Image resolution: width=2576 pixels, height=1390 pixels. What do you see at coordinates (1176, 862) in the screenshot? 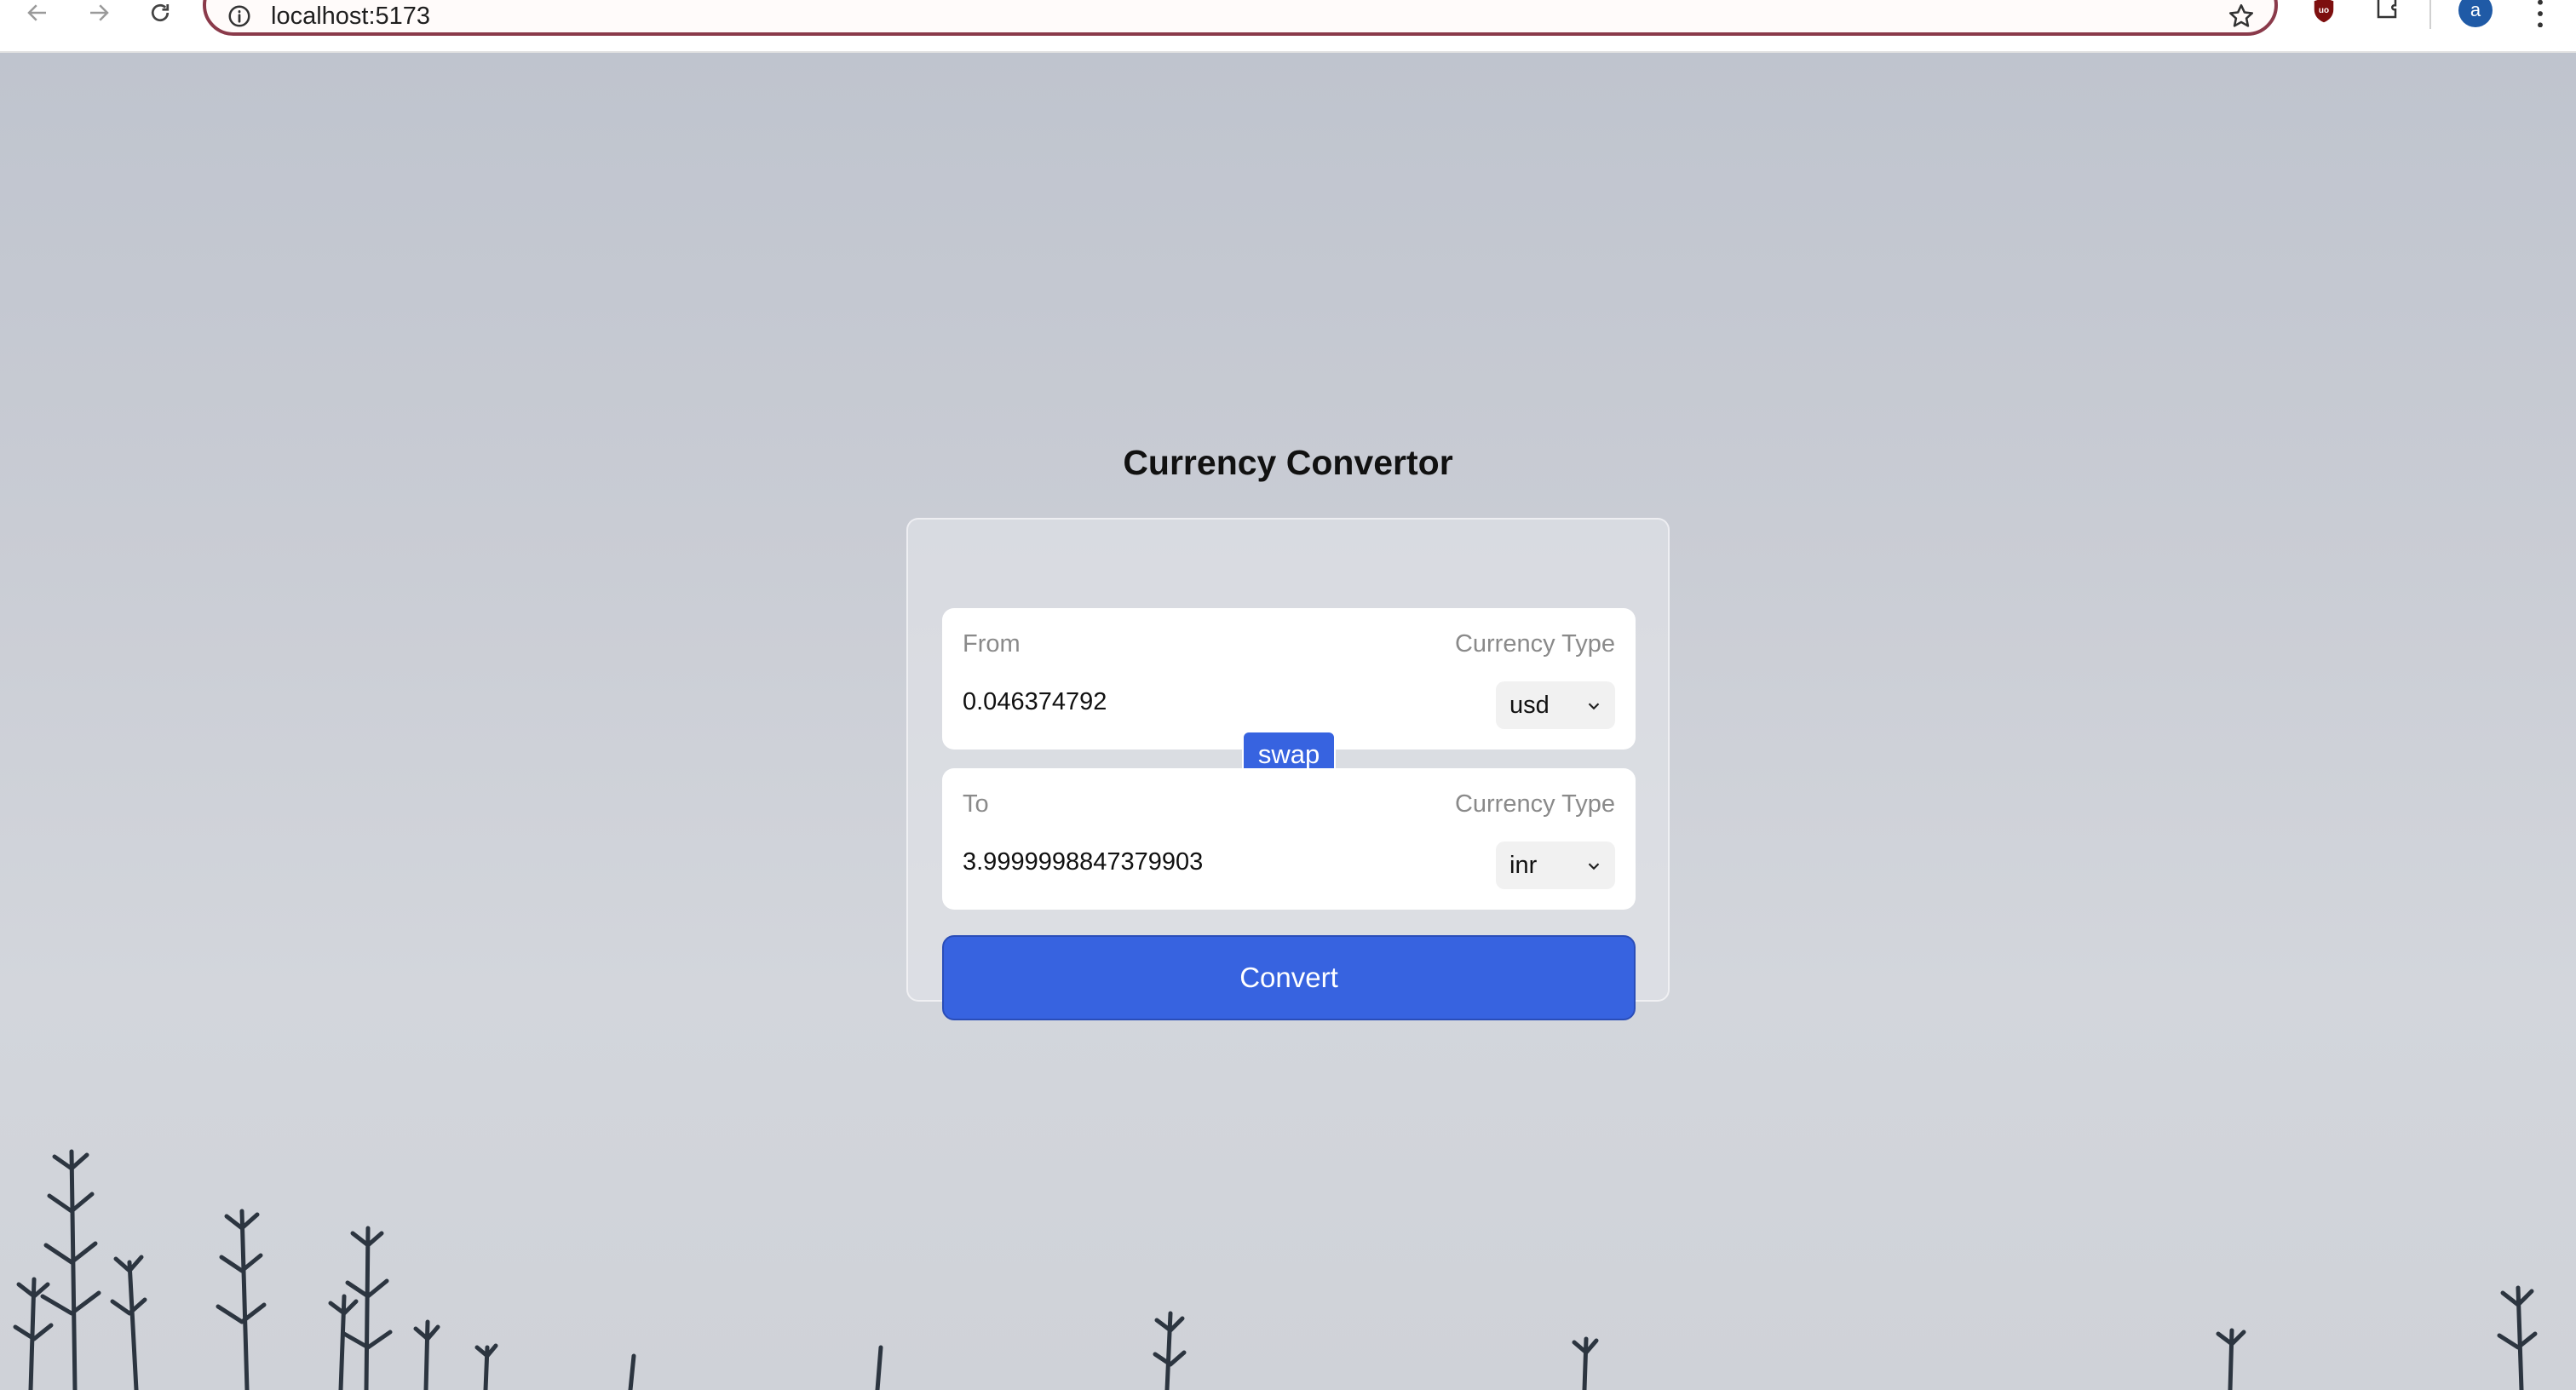
I see `to-amount-input` at bounding box center [1176, 862].